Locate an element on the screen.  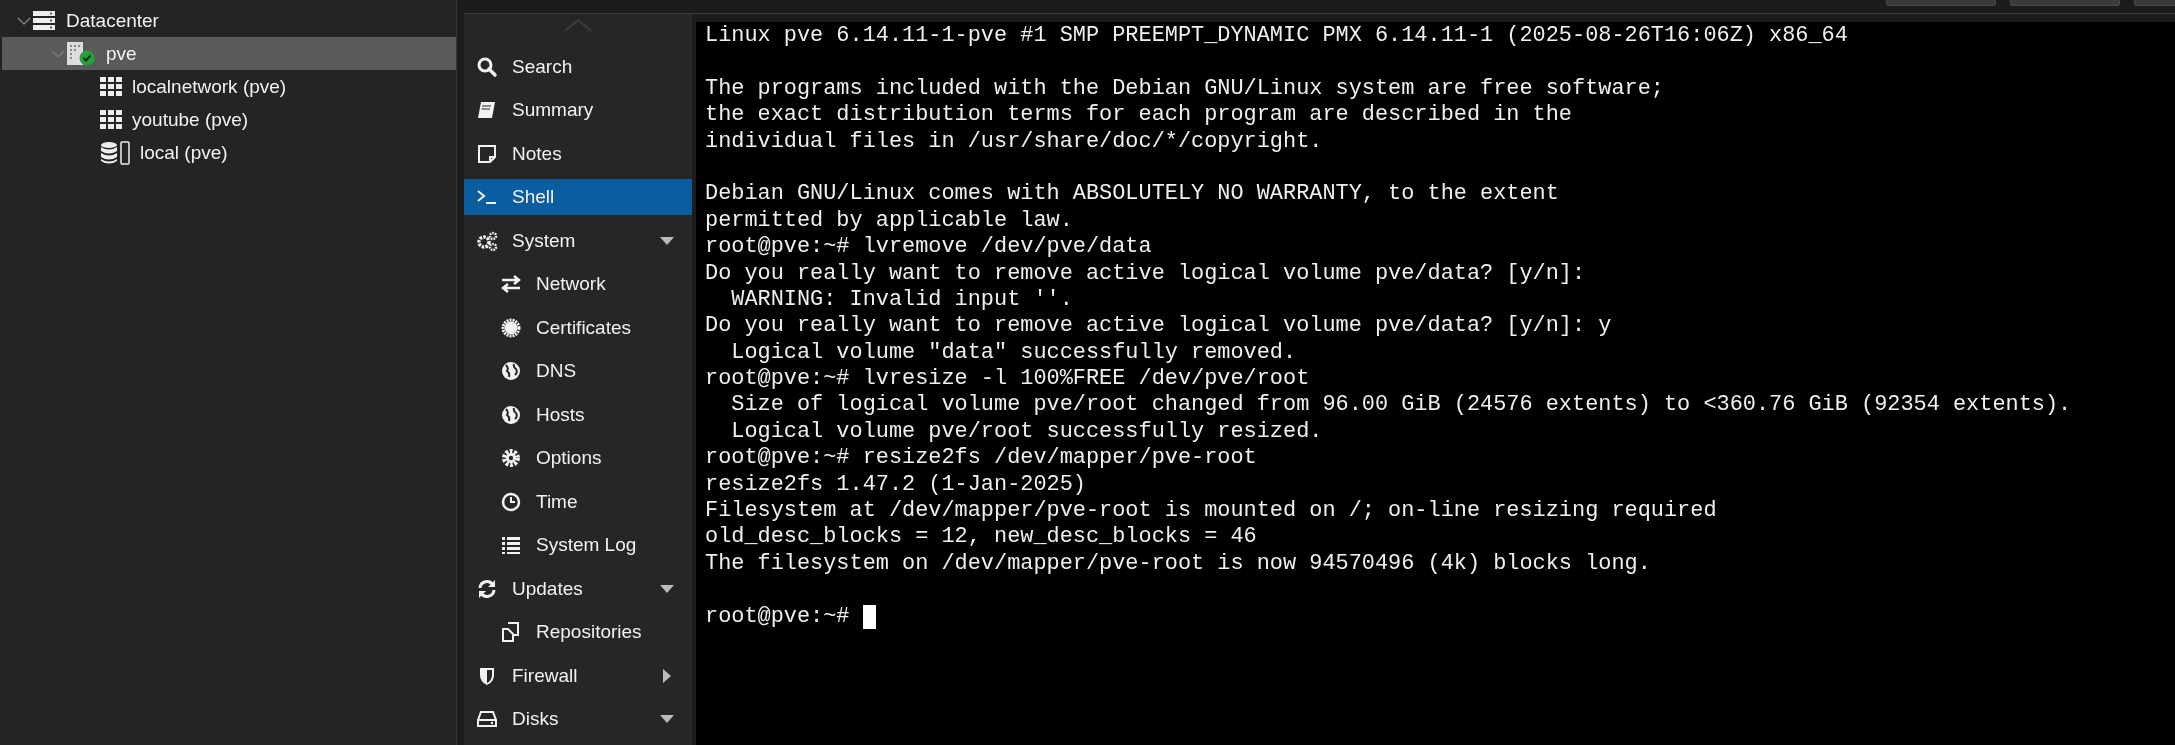
tree-item-label: localnetwork (pve) is located at coordinates (209, 86).